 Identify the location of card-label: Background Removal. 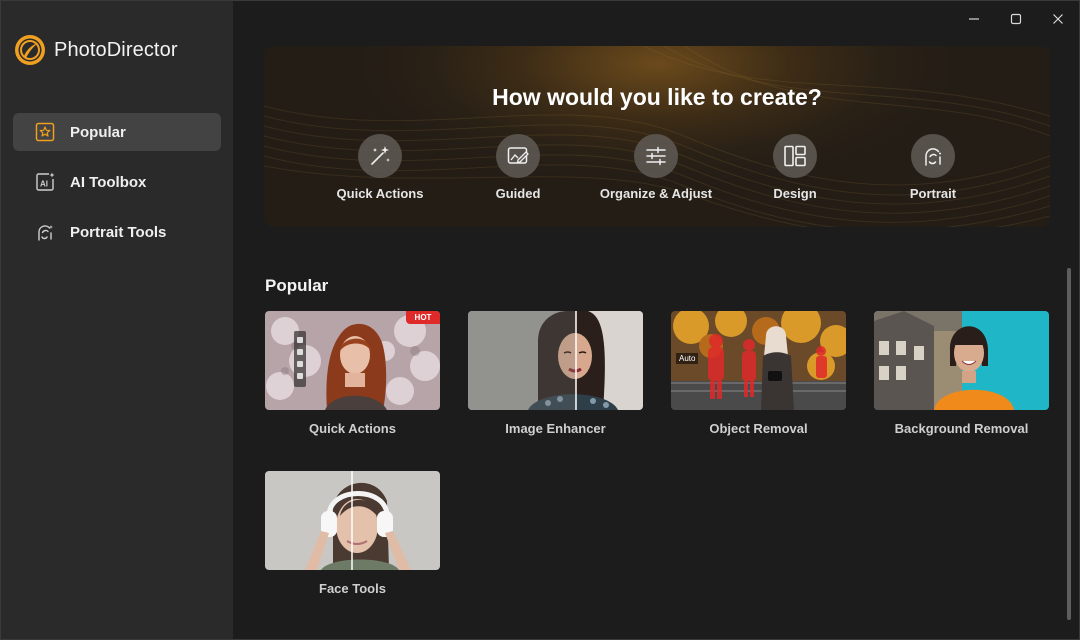
(961, 428).